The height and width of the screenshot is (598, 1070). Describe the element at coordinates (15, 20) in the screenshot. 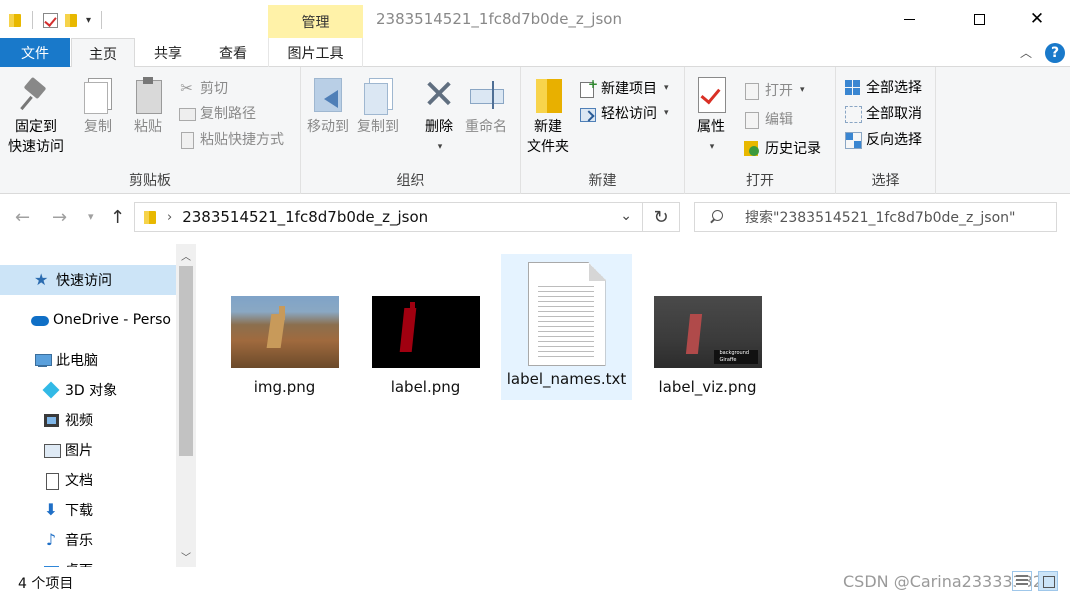

I see `folder-icon` at that location.